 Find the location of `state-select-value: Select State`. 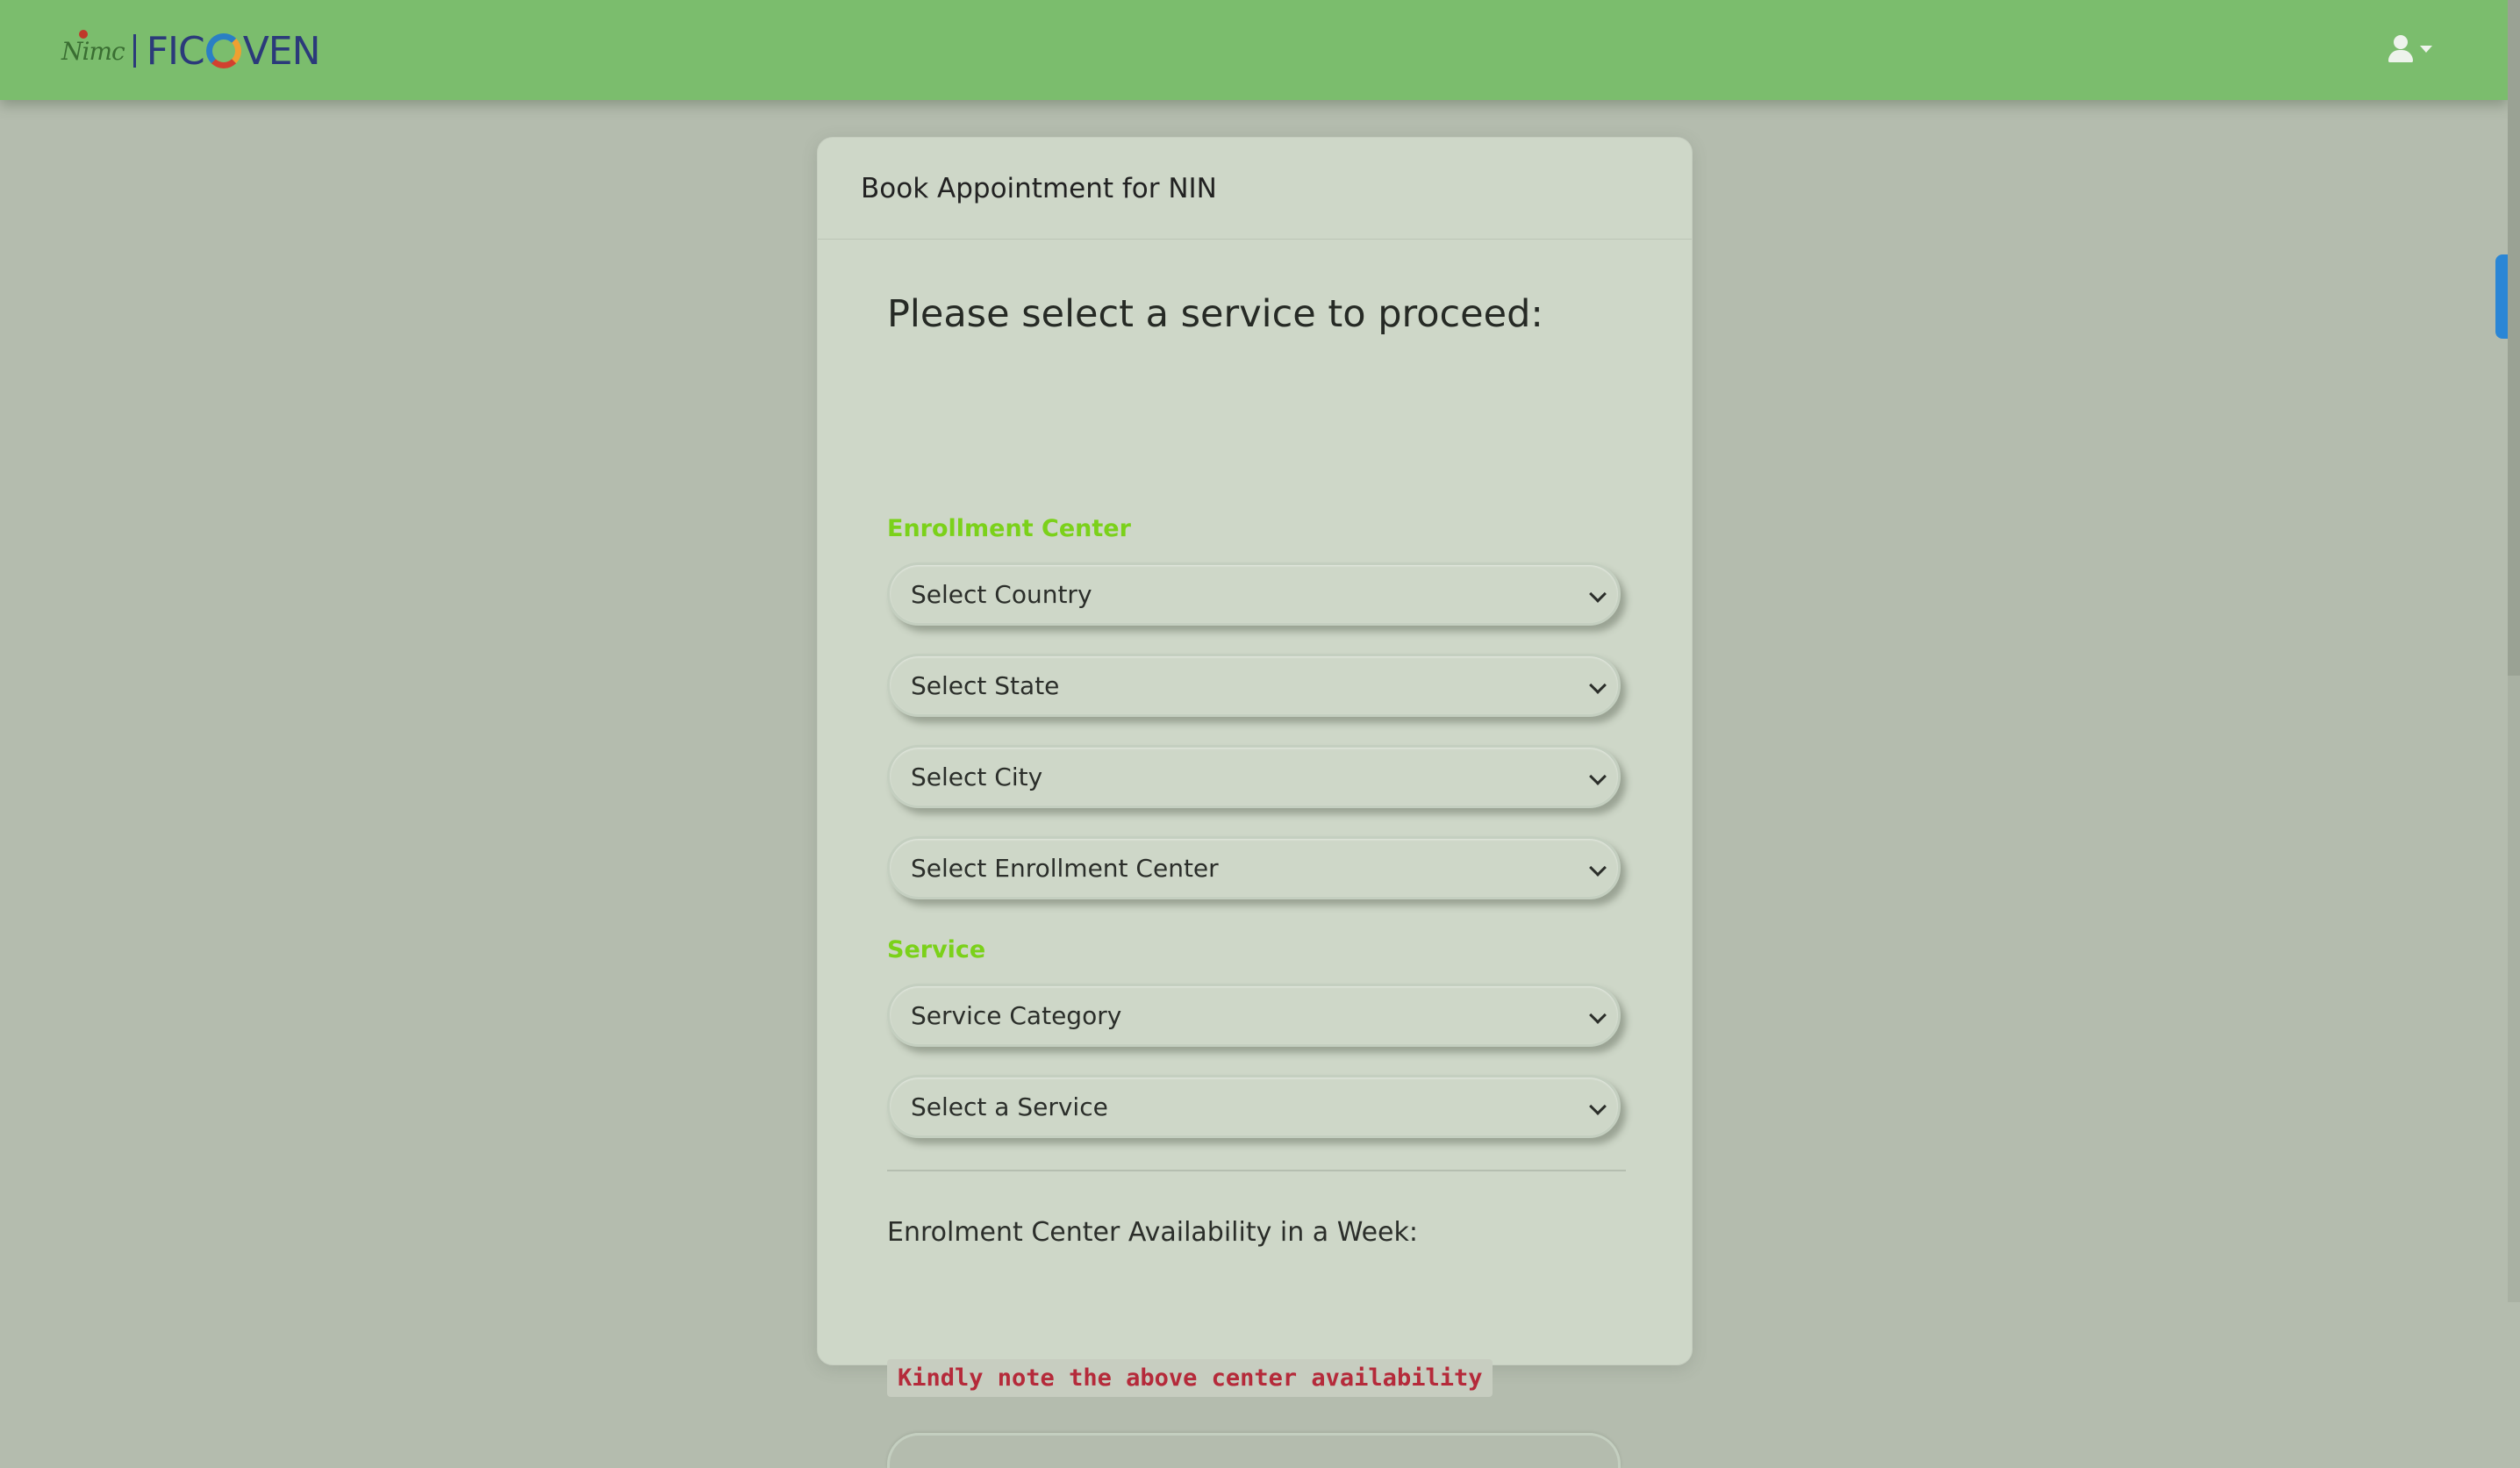

state-select-value: Select State is located at coordinates (985, 685).